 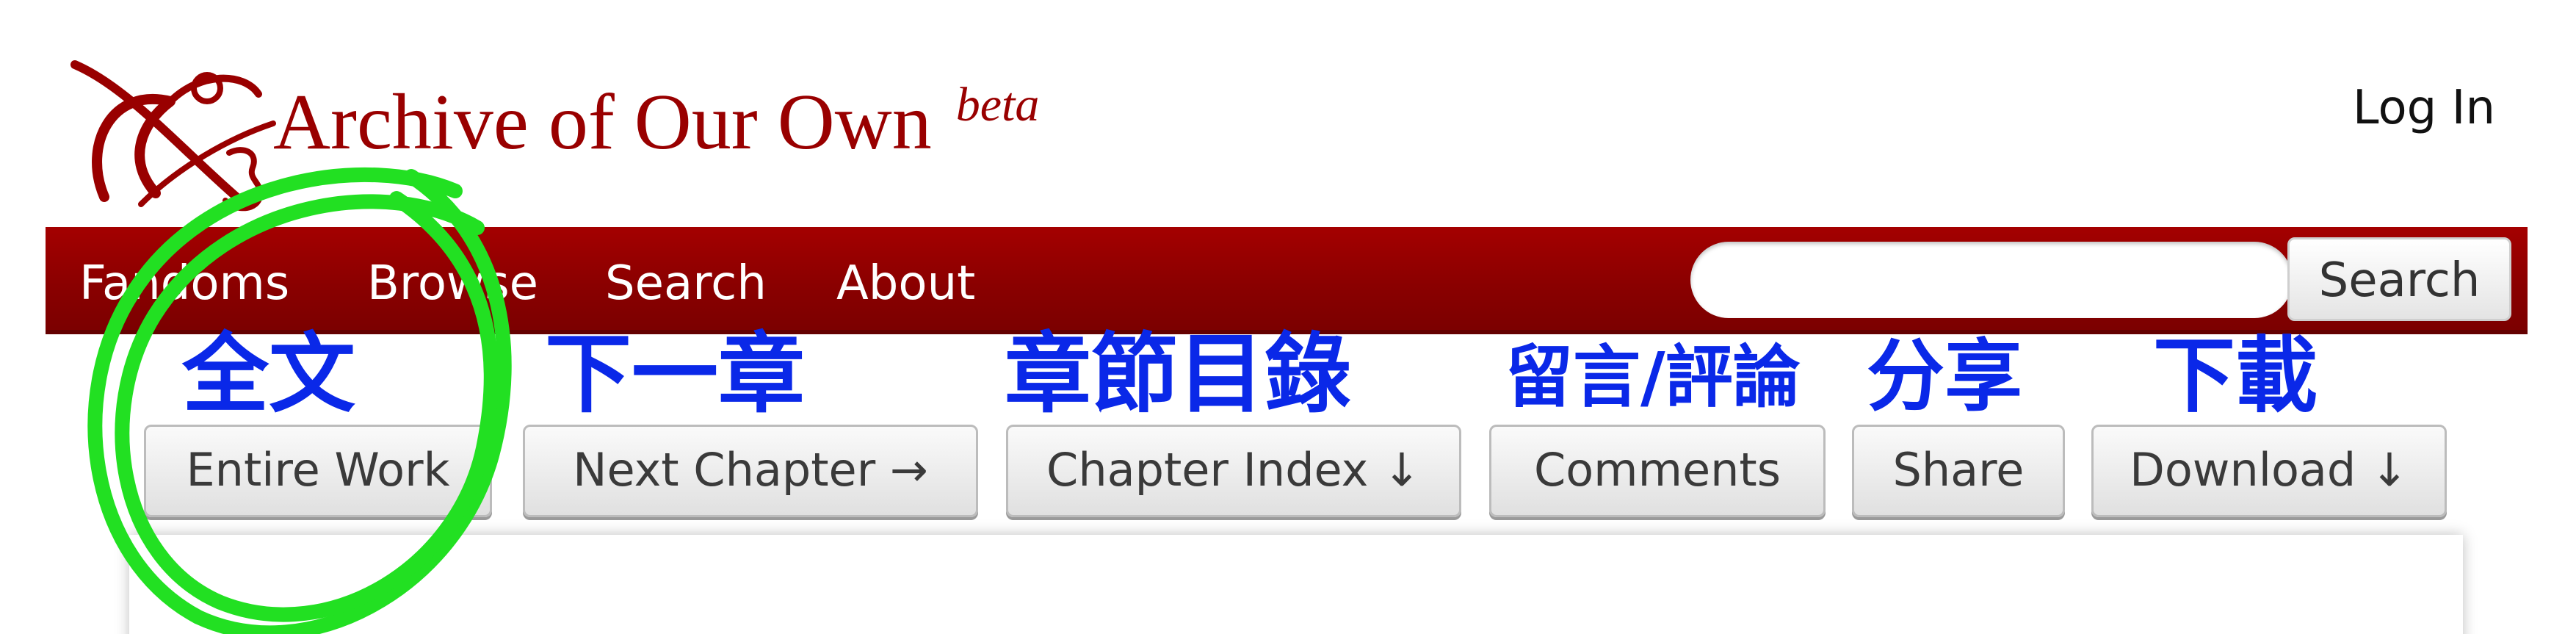 What do you see at coordinates (1657, 471) in the screenshot?
I see `comments-button: Comments` at bounding box center [1657, 471].